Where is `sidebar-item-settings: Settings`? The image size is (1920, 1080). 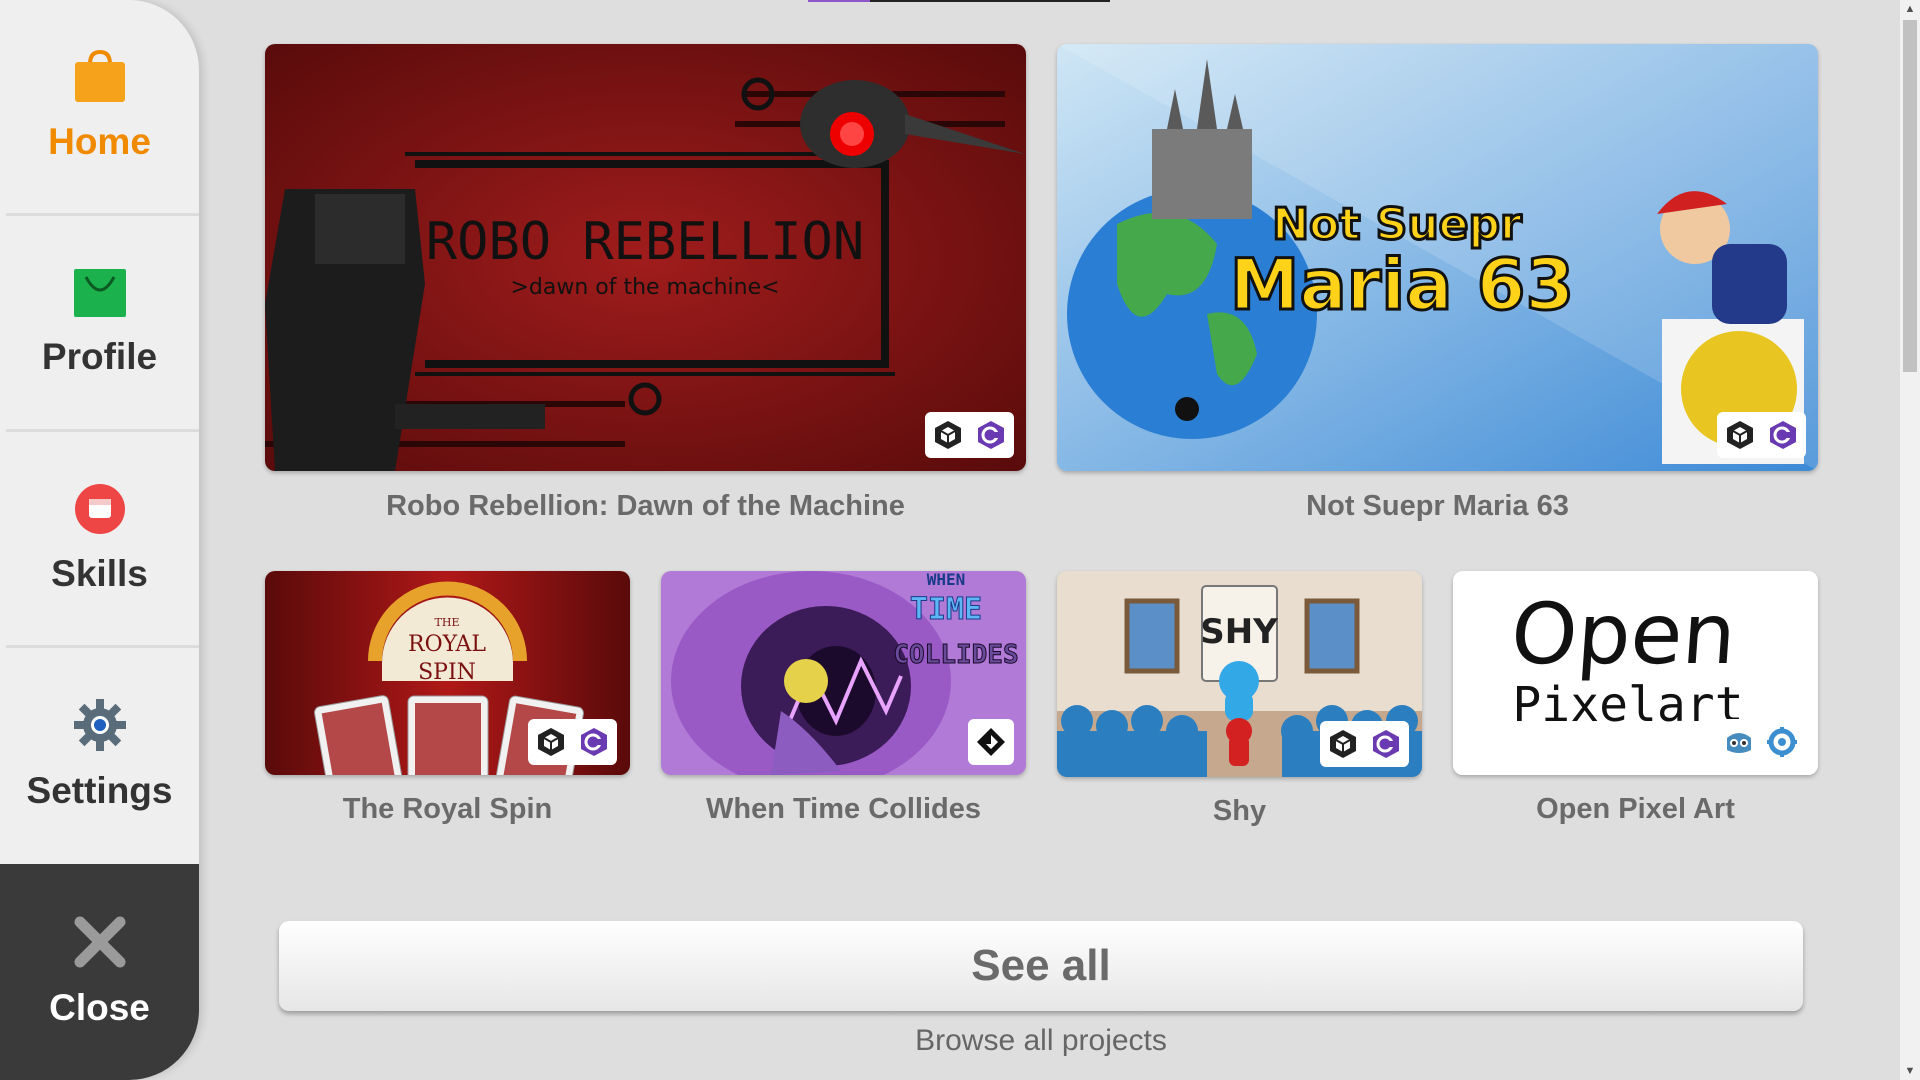
sidebar-item-settings: Settings is located at coordinates (99, 755).